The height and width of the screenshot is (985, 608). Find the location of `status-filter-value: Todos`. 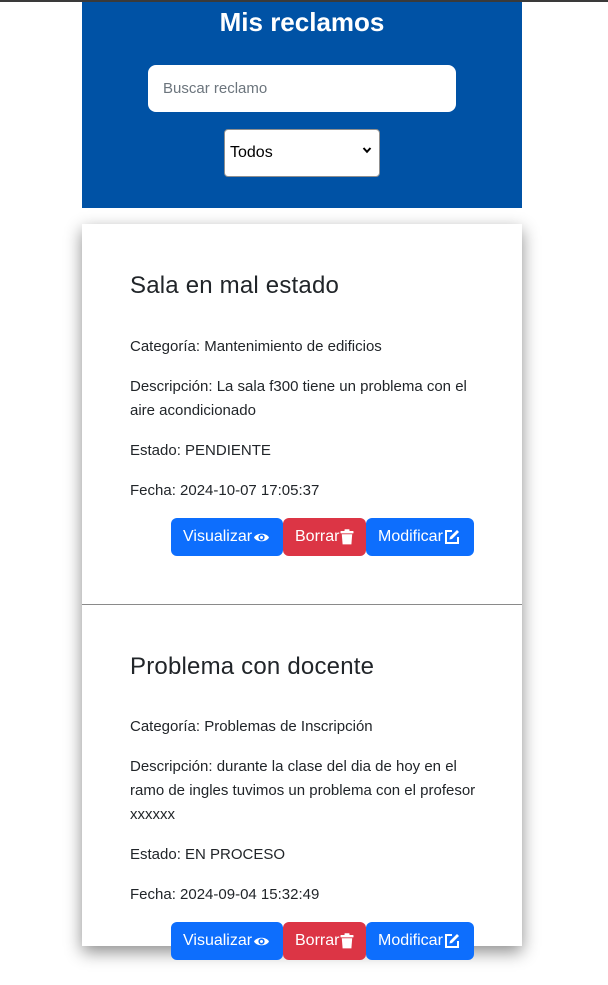

status-filter-value: Todos is located at coordinates (251, 152).